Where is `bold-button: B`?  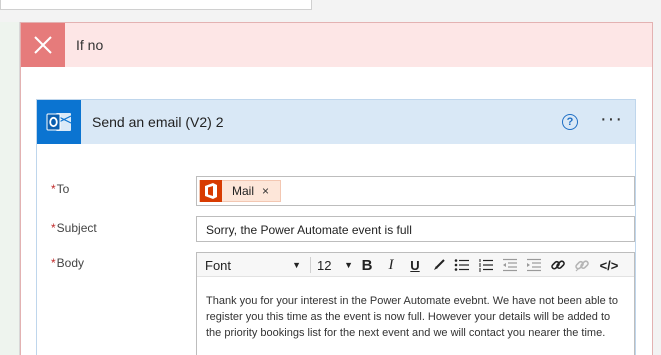
bold-button: B is located at coordinates (367, 265).